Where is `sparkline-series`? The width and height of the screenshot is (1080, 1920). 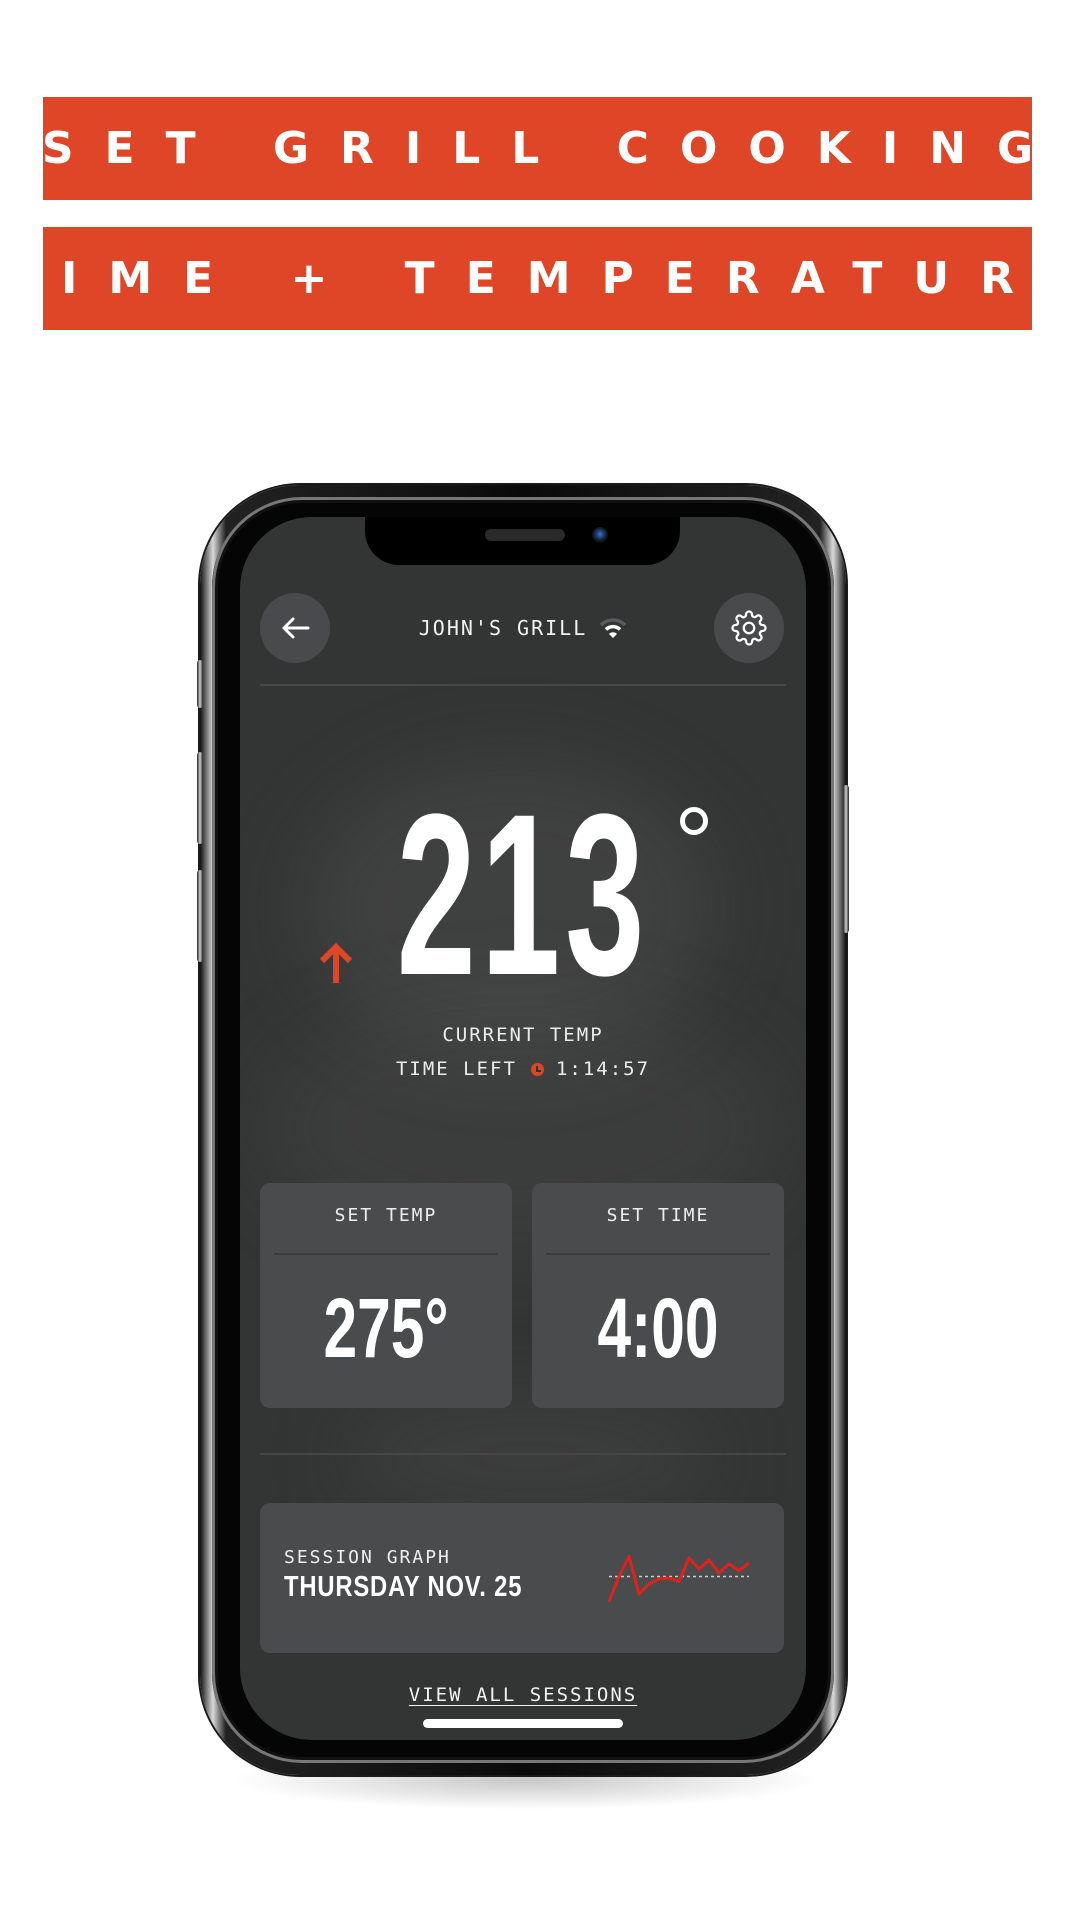
sparkline-series is located at coordinates (678, 1579).